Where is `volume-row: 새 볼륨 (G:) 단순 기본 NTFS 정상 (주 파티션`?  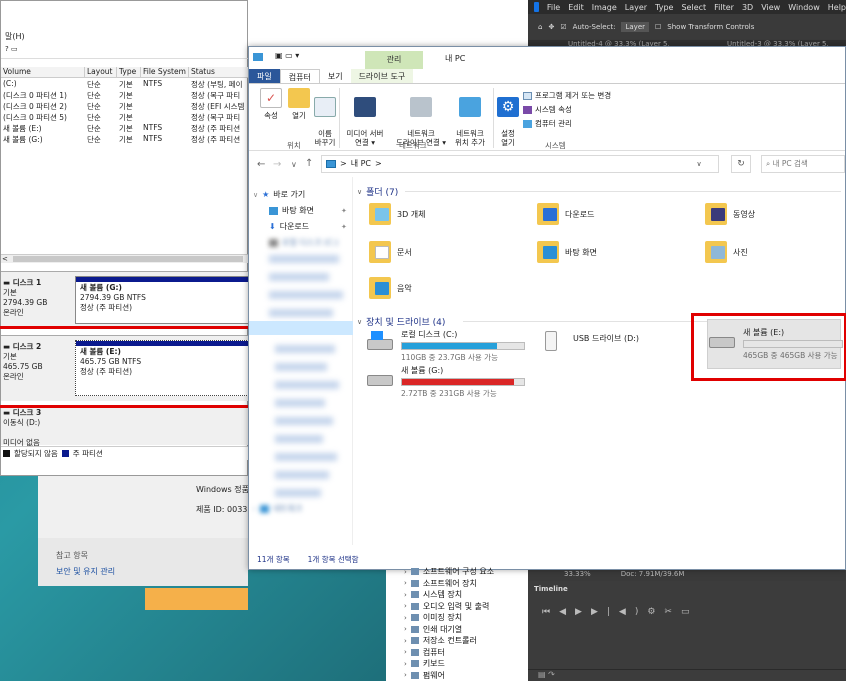
volume-row: 새 볼륨 (G:) 단순 기본 NTFS 정상 (주 파티션 is located at coordinates (125, 139).